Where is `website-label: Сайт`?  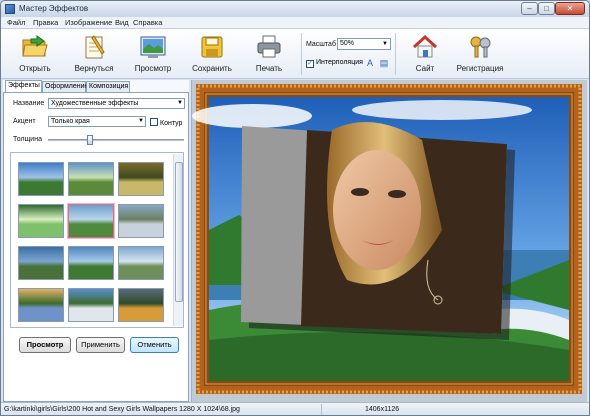
website-label: Сайт is located at coordinates (425, 68).